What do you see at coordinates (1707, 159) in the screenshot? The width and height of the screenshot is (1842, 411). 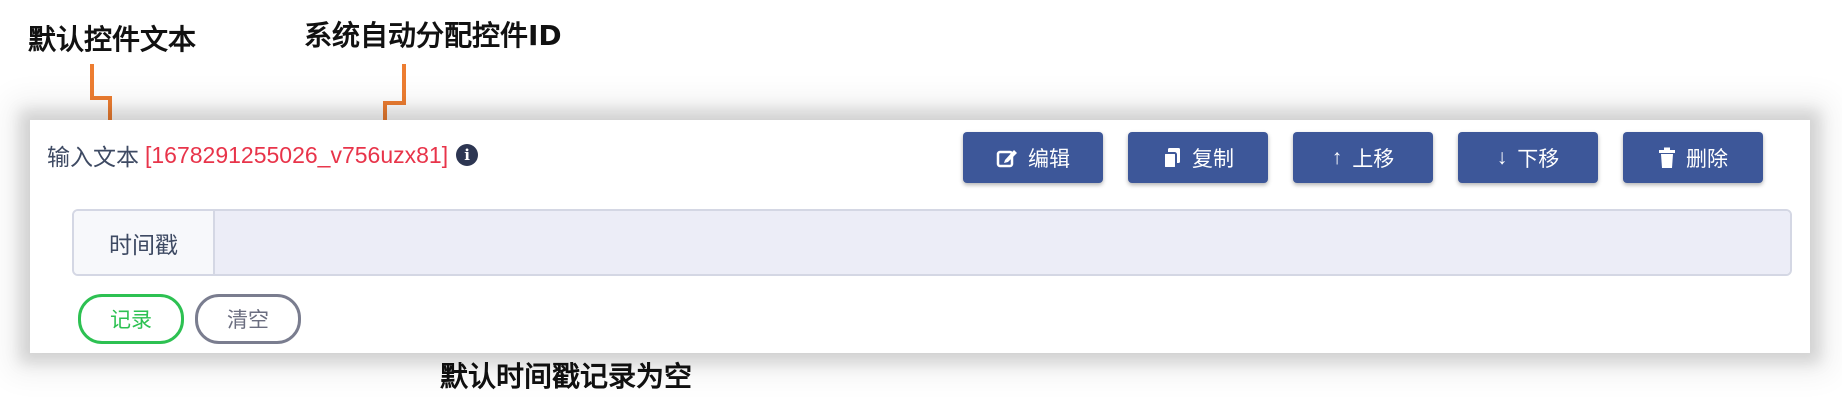 I see `delete-label: 删除` at bounding box center [1707, 159].